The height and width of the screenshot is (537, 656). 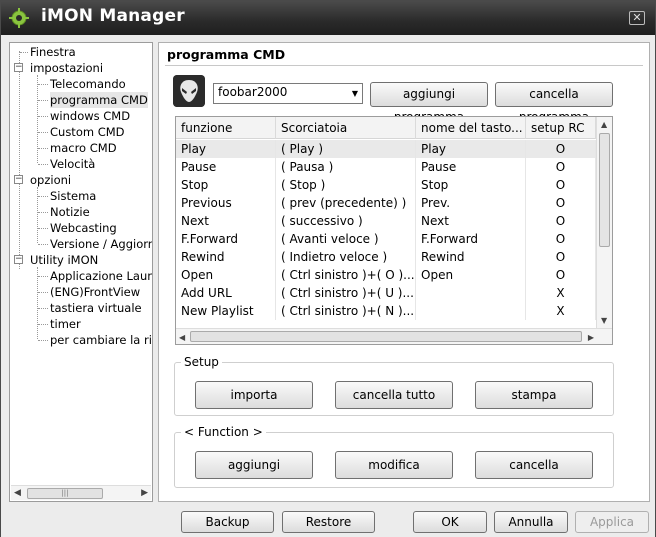 What do you see at coordinates (346, 185) in the screenshot?
I see `table-cell: ( Stop )` at bounding box center [346, 185].